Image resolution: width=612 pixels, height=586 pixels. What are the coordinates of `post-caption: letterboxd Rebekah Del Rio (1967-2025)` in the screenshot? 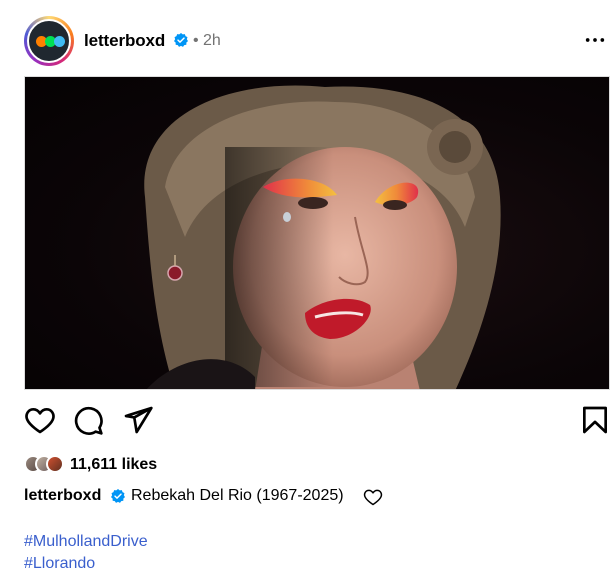 It's located at (203, 498).